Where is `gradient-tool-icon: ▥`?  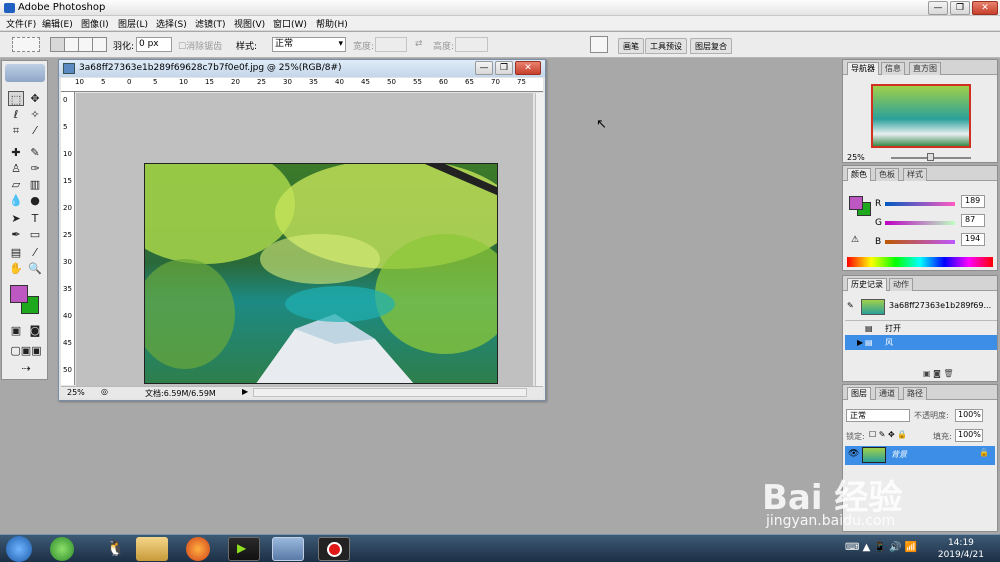 gradient-tool-icon: ▥ is located at coordinates (35, 184).